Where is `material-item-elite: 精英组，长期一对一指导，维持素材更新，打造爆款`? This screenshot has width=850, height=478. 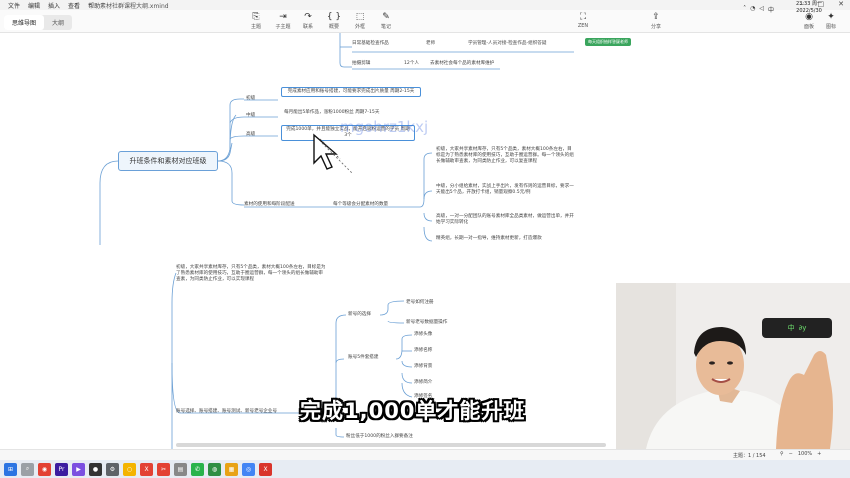 material-item-elite: 精英组，长期一对一指导，维持素材更新，打造爆款 is located at coordinates (489, 239).